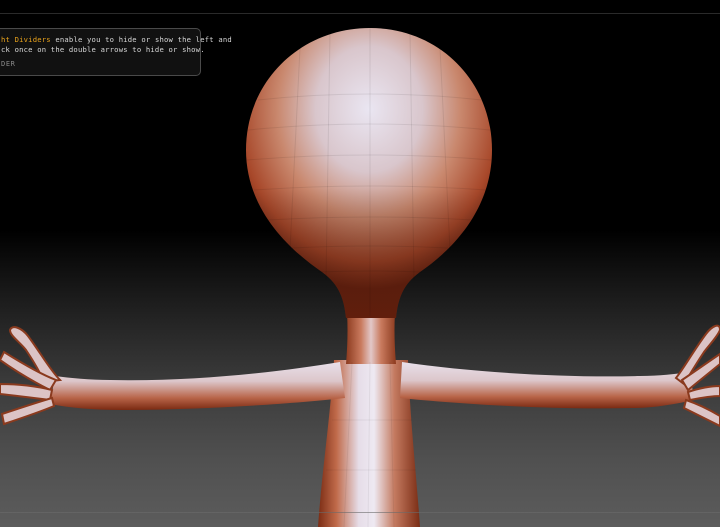 The height and width of the screenshot is (527, 720). What do you see at coordinates (26, 39) in the screenshot?
I see `tooltip-highlight: ht Dividers` at bounding box center [26, 39].